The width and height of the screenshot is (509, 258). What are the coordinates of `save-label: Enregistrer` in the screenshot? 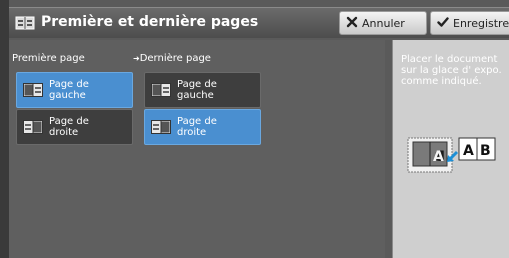 It's located at (481, 23).